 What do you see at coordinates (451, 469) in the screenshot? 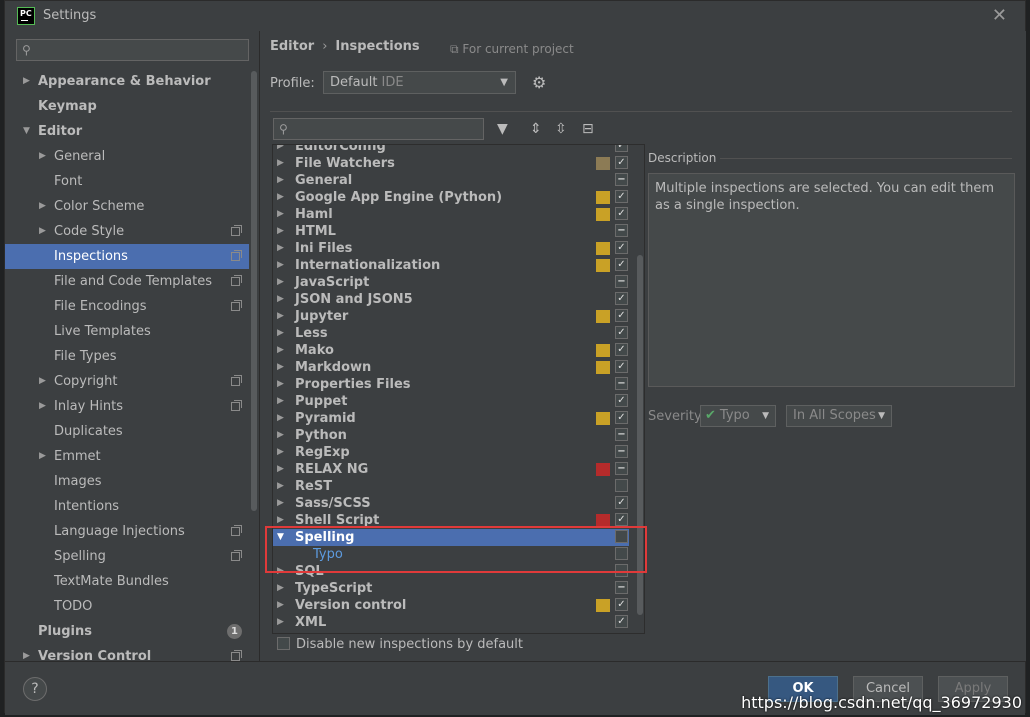
I see `inspection-row-relax-ng: ▶ RELAX NG −` at bounding box center [451, 469].